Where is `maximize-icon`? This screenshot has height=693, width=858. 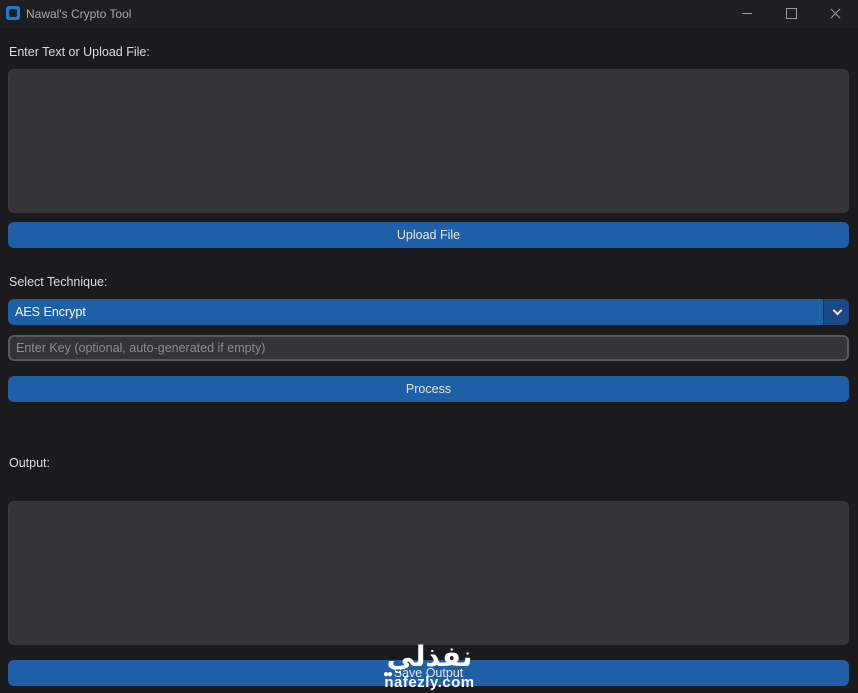
maximize-icon is located at coordinates (790, 14).